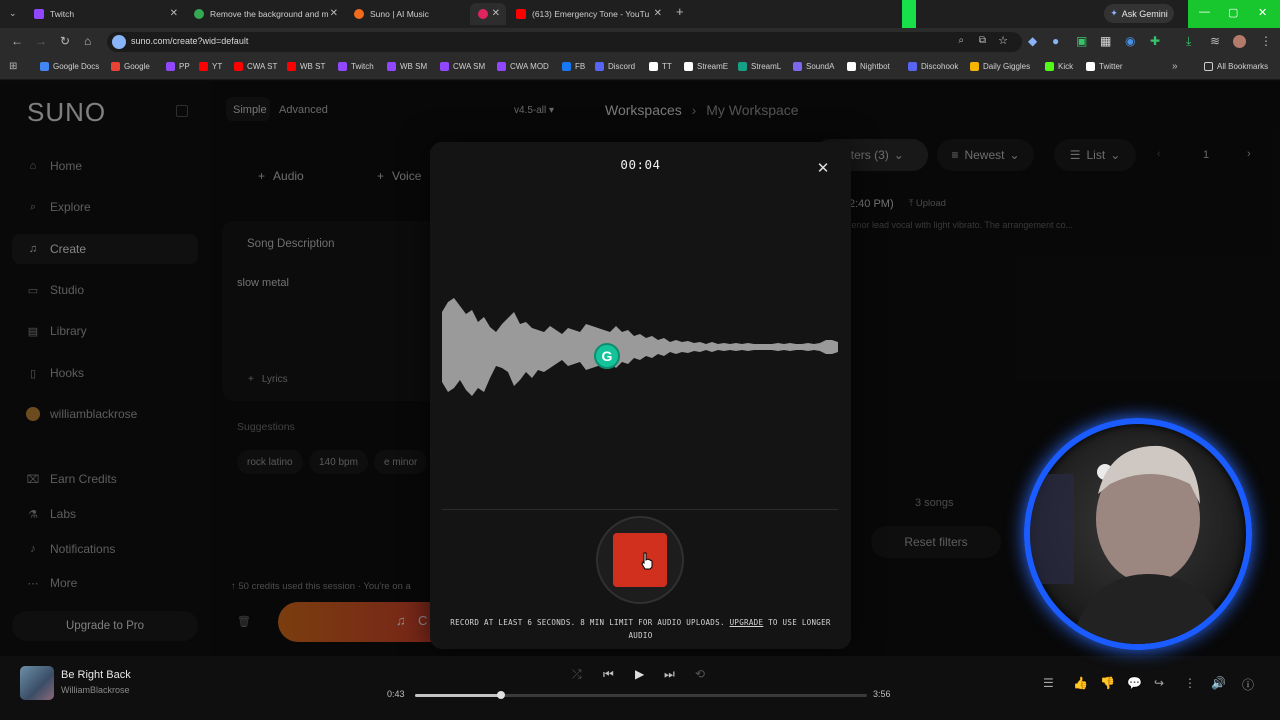 The width and height of the screenshot is (1280, 720). I want to click on tab-recording: ✕, so click(488, 14).